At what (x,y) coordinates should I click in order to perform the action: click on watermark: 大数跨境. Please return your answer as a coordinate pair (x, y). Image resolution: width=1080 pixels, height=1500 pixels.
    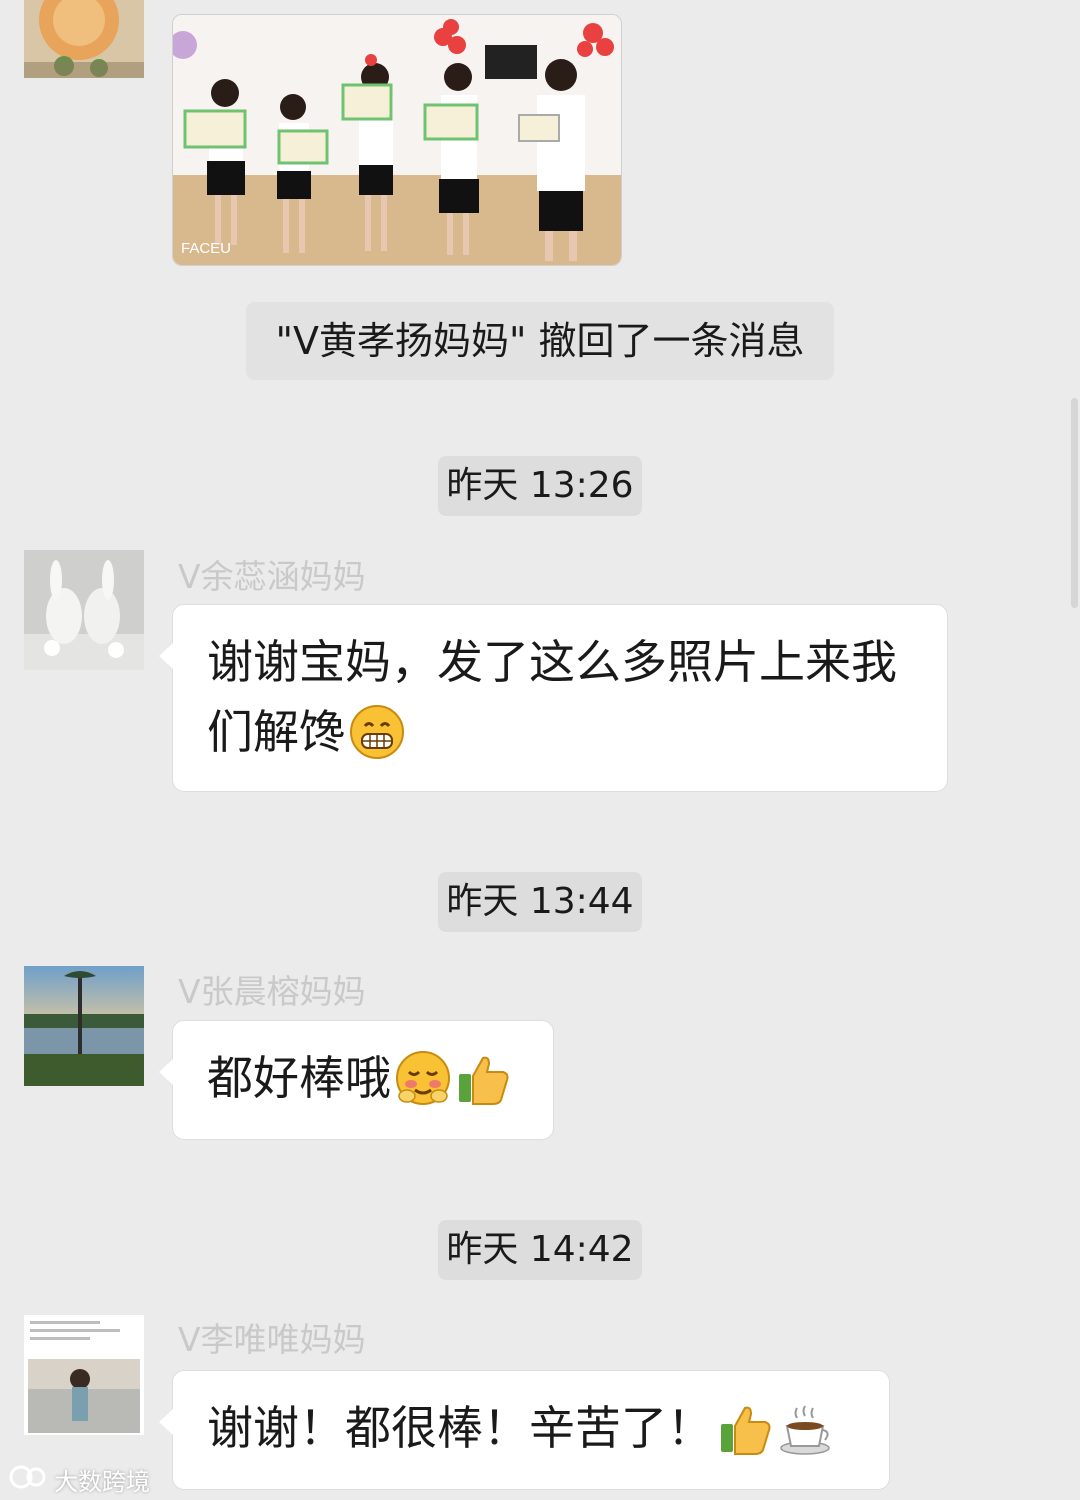
    Looking at the image, I should click on (79, 1479).